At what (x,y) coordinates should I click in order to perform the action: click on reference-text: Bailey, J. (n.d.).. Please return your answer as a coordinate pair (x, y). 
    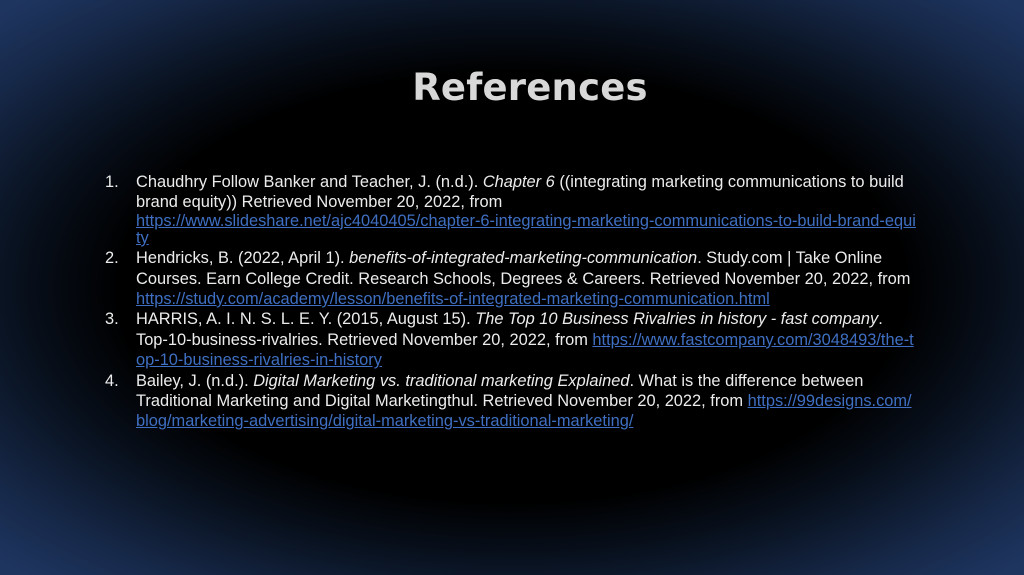
    Looking at the image, I should click on (195, 380).